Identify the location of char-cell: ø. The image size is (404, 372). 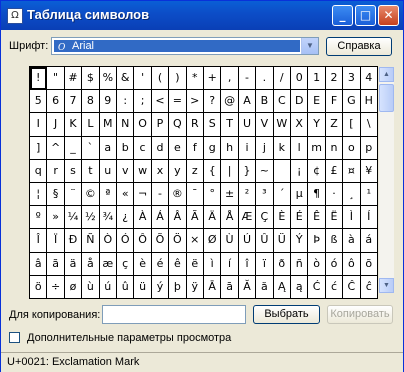
(73, 287).